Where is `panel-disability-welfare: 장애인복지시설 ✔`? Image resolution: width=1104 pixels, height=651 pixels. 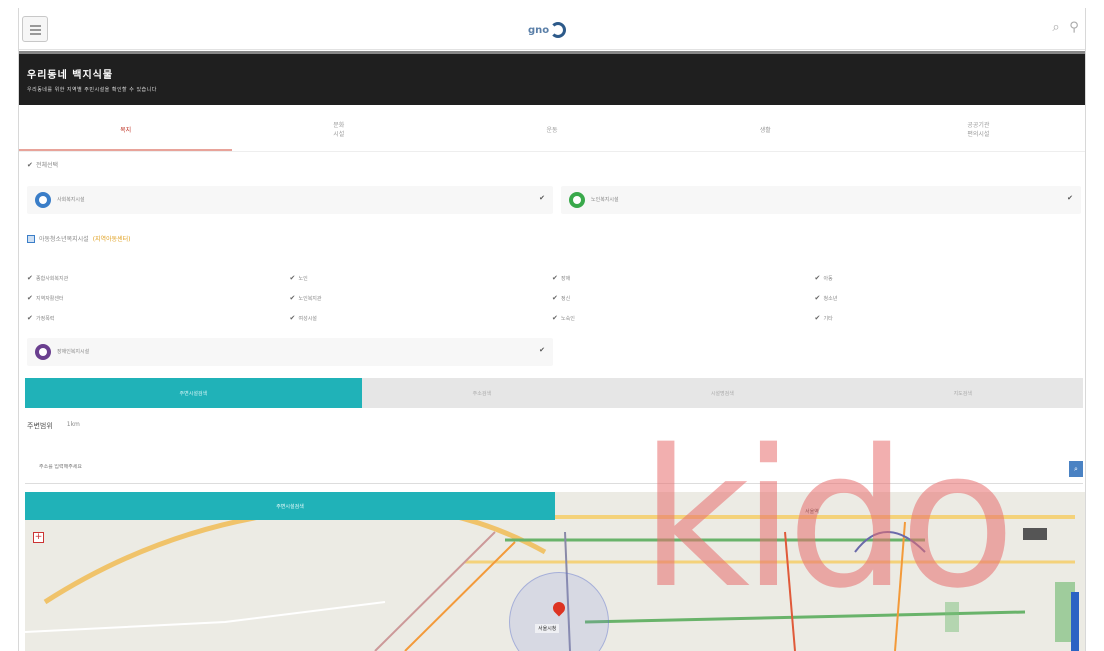 panel-disability-welfare: 장애인복지시설 ✔ is located at coordinates (290, 352).